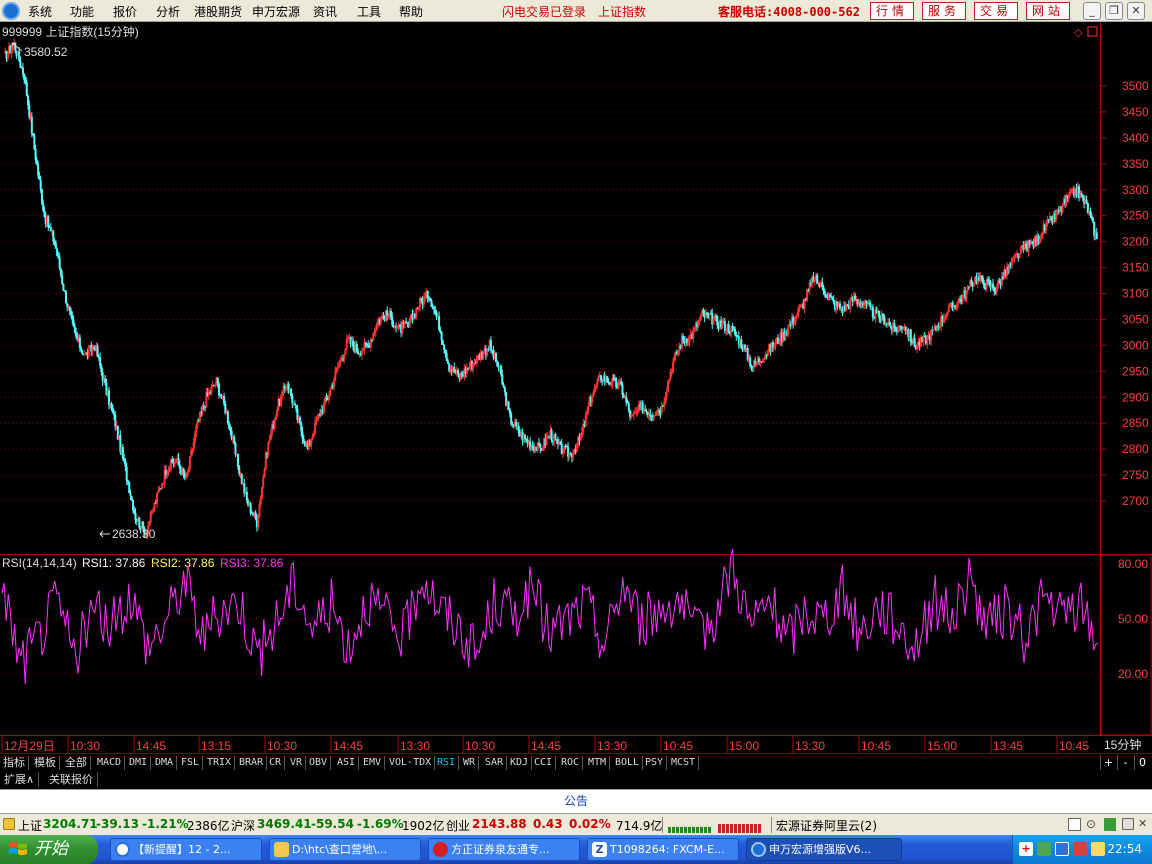 The image size is (1152, 864). What do you see at coordinates (191, 763) in the screenshot?
I see `indicator-tab-fsl: FSL` at bounding box center [191, 763].